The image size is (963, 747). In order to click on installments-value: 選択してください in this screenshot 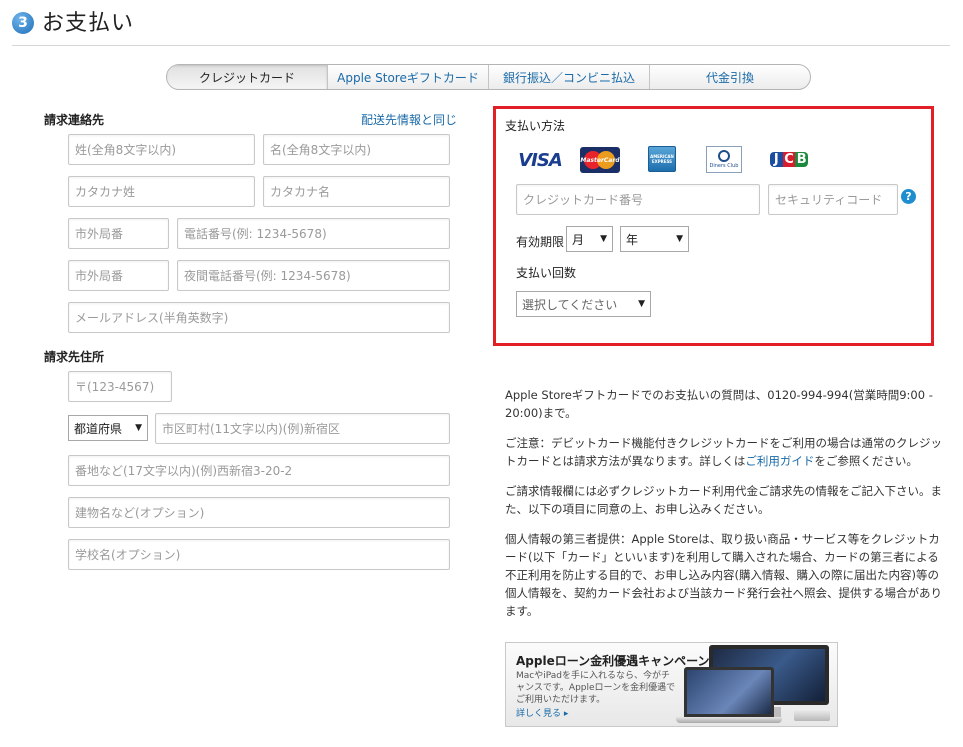, I will do `click(570, 304)`.